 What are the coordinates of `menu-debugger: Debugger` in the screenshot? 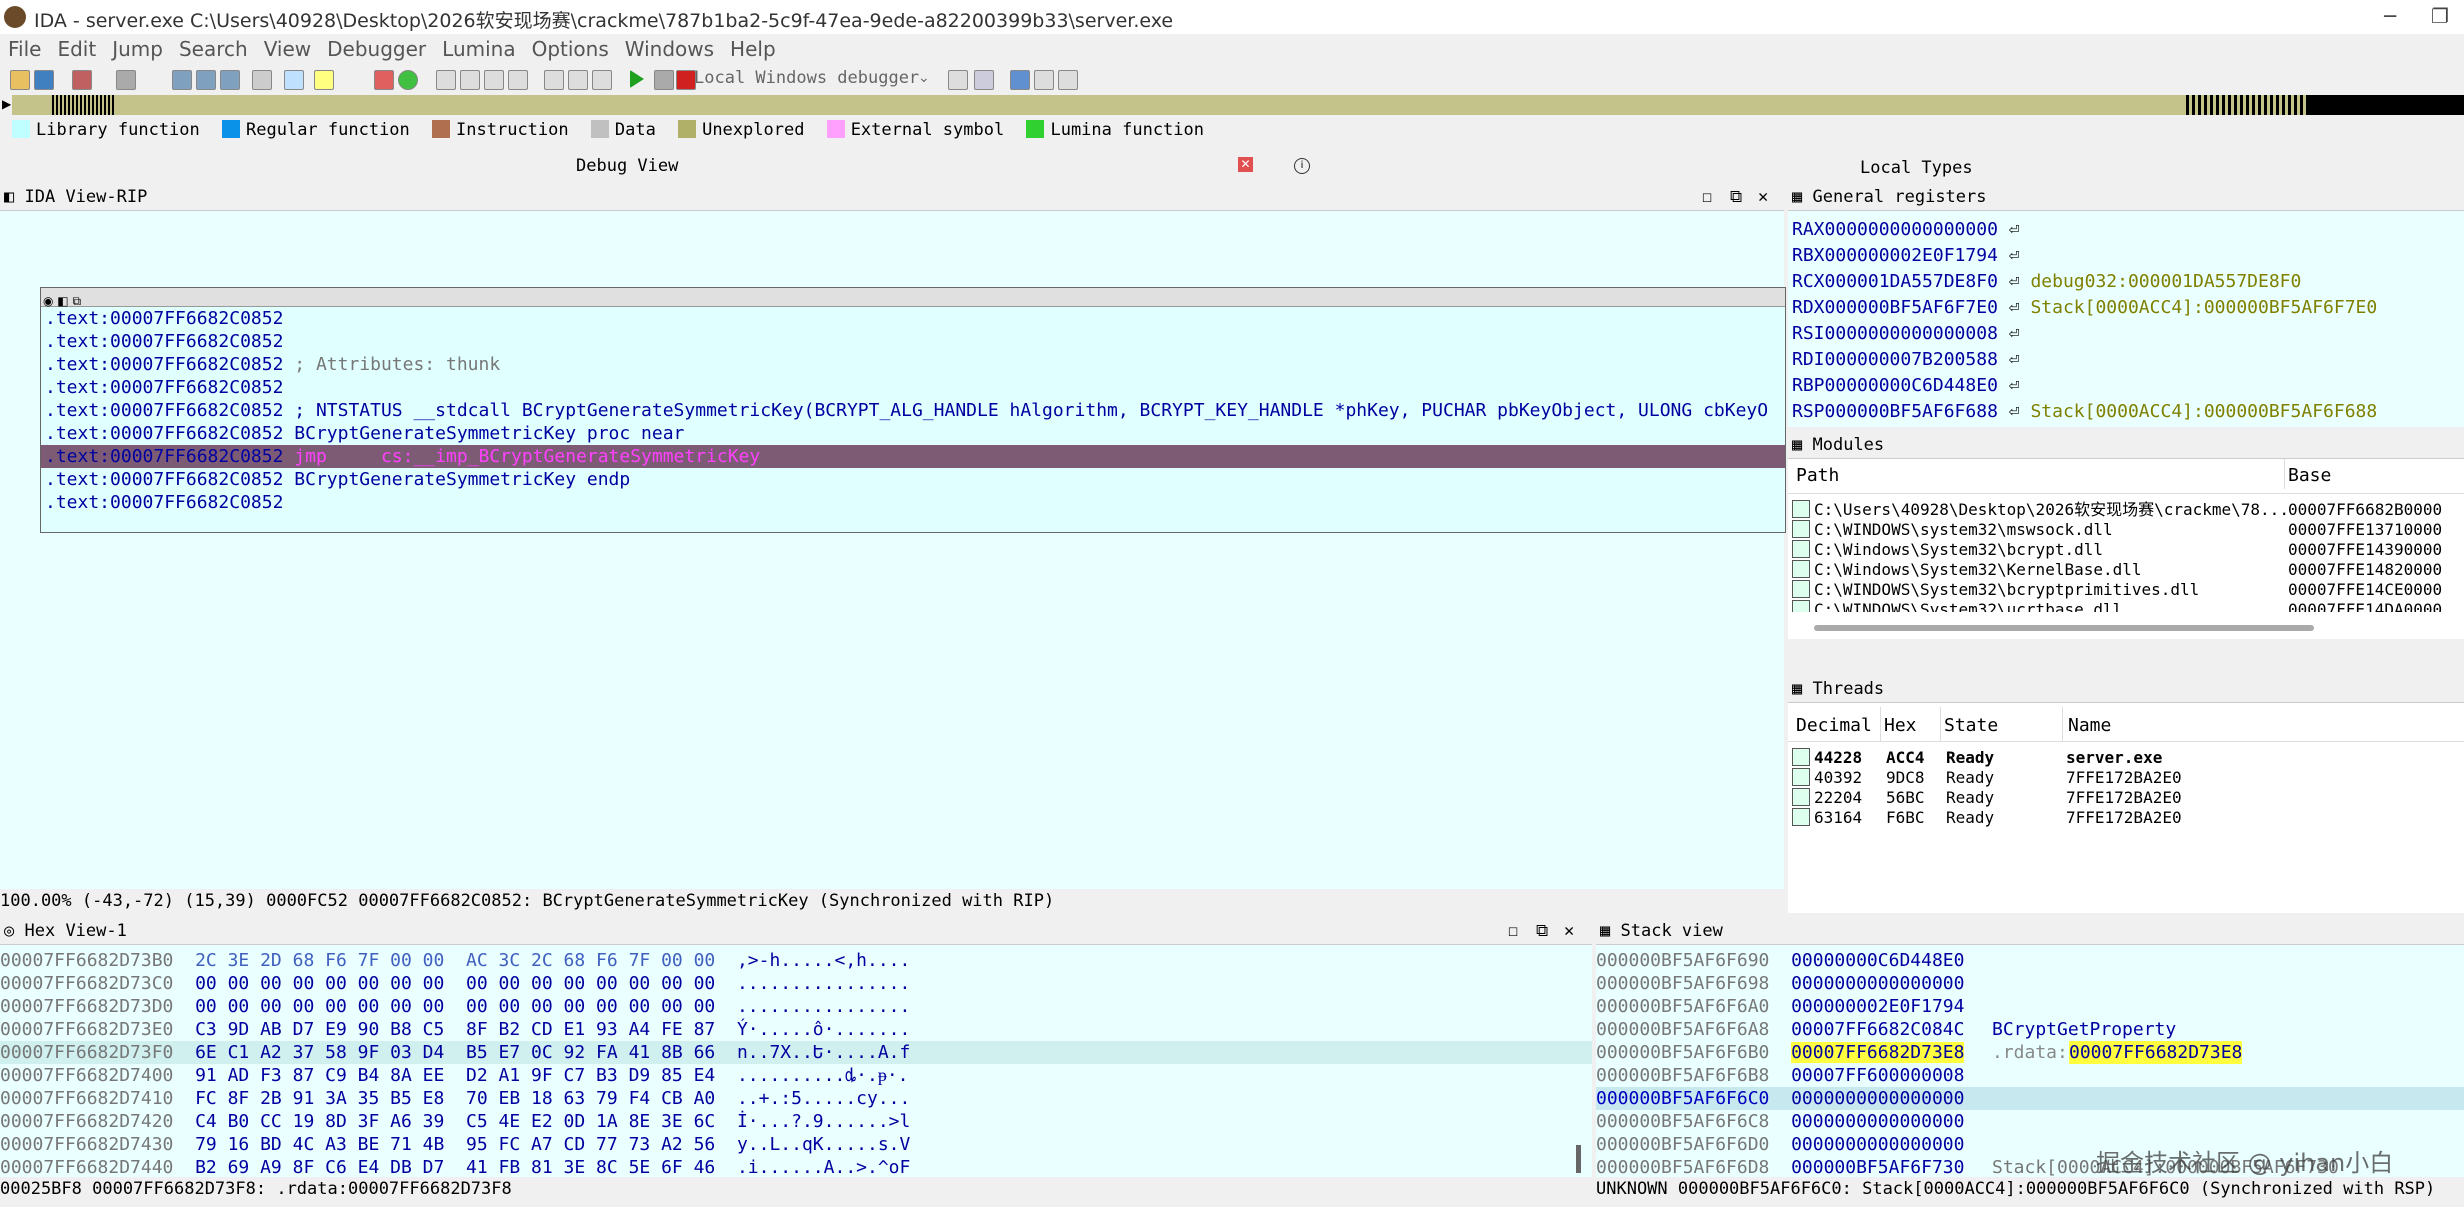 It's located at (376, 49).